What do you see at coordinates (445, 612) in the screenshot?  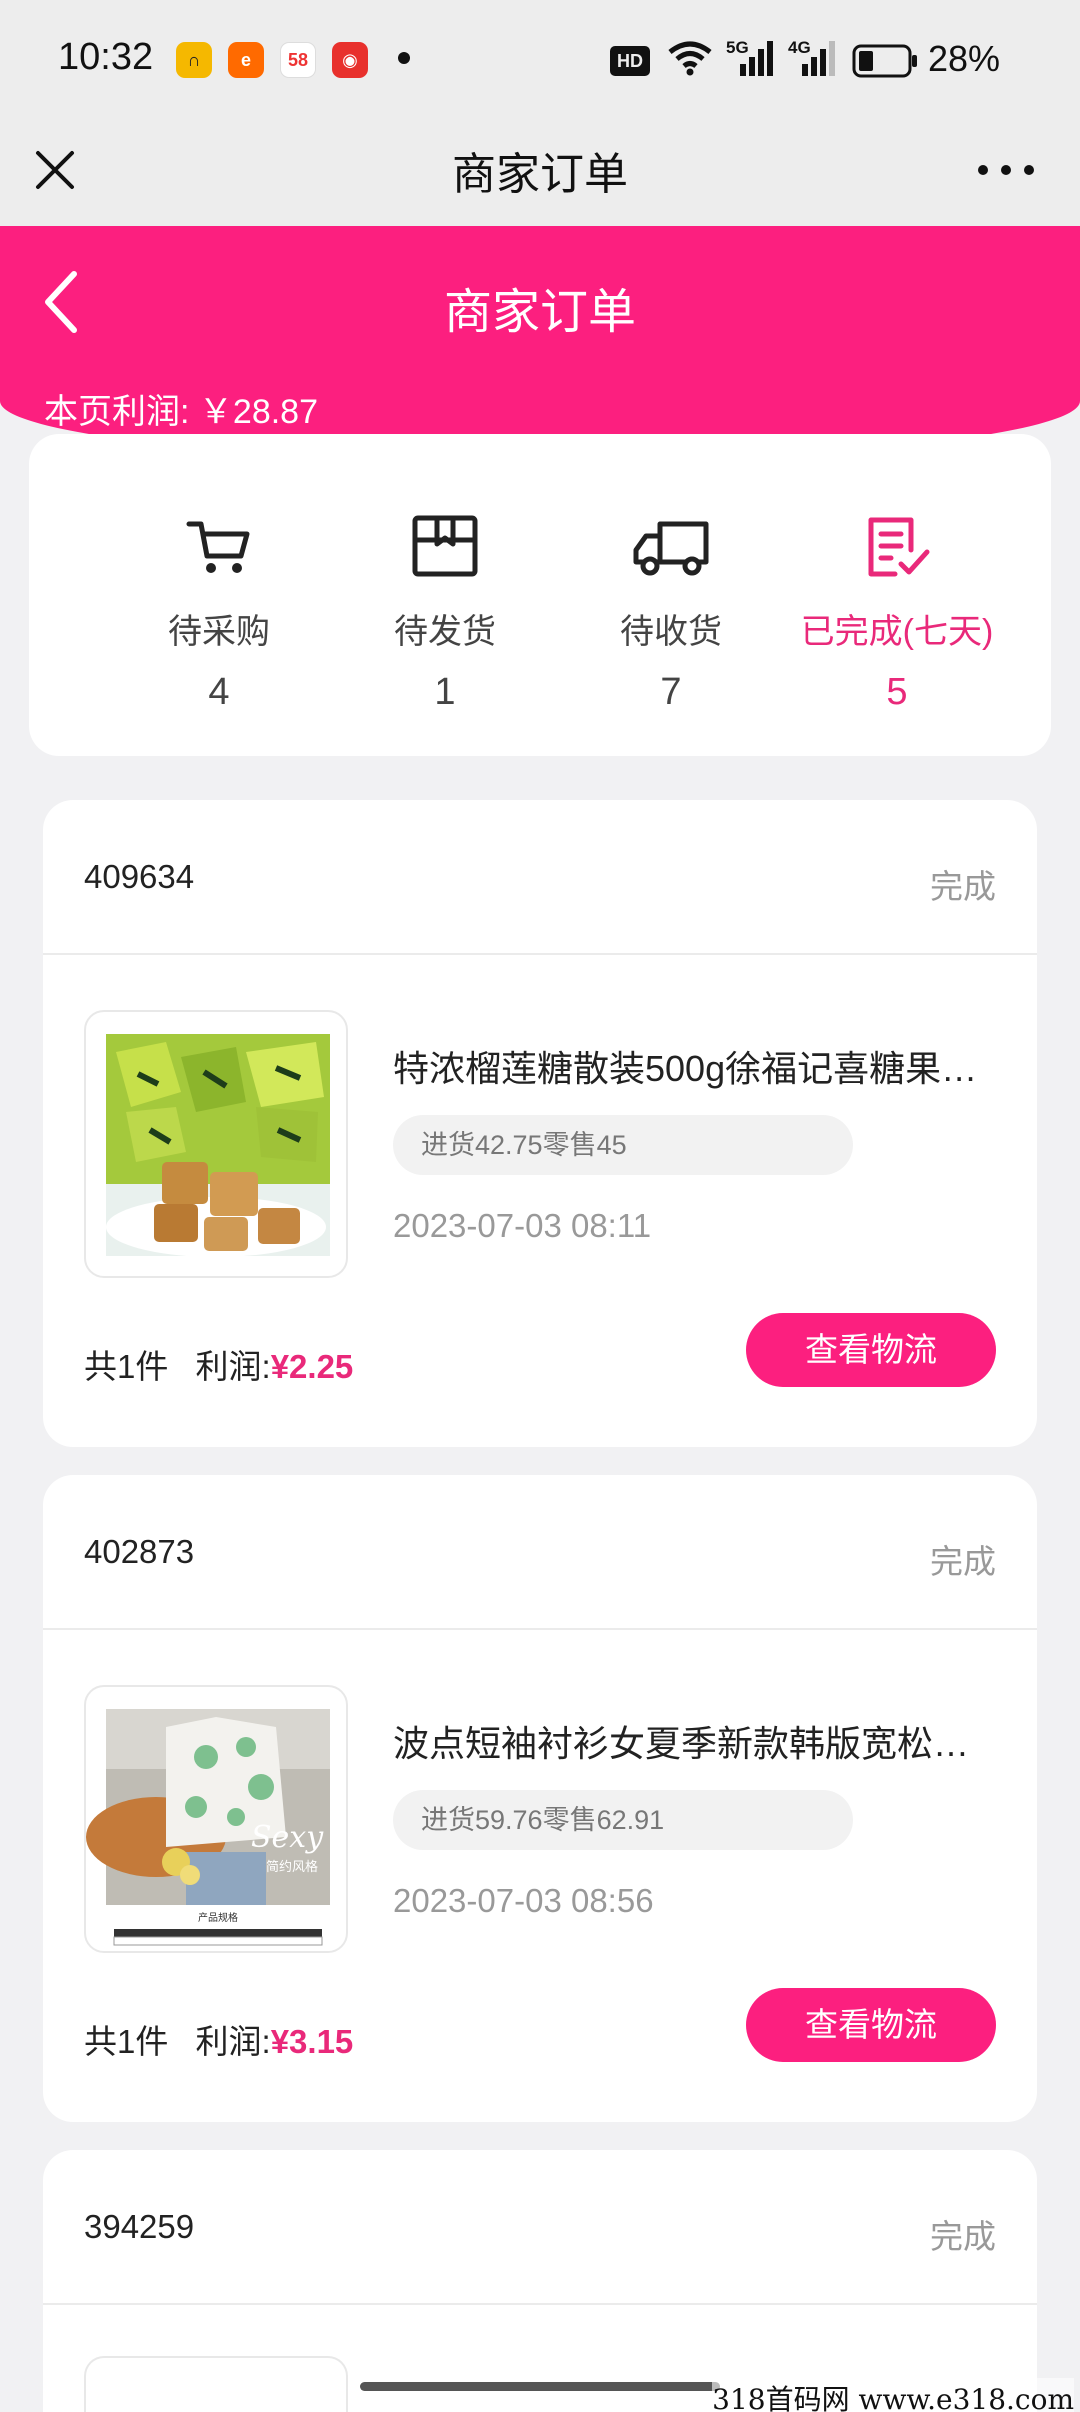 I see `tab-pending-shipment: 待发货 1` at bounding box center [445, 612].